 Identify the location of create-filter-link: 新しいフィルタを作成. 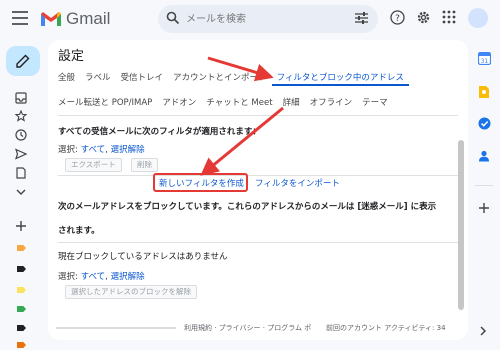
(201, 183).